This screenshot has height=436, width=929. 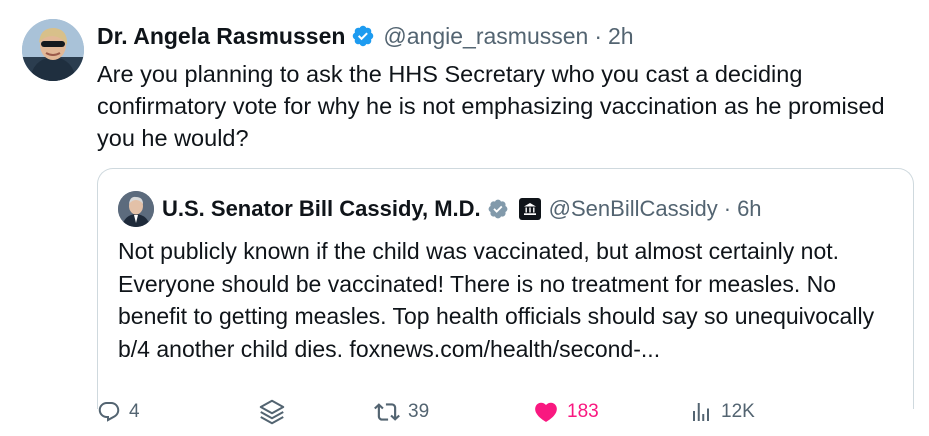 What do you see at coordinates (487, 412) in the screenshot?
I see `tweet-actions-bar: 4 39 183 12K` at bounding box center [487, 412].